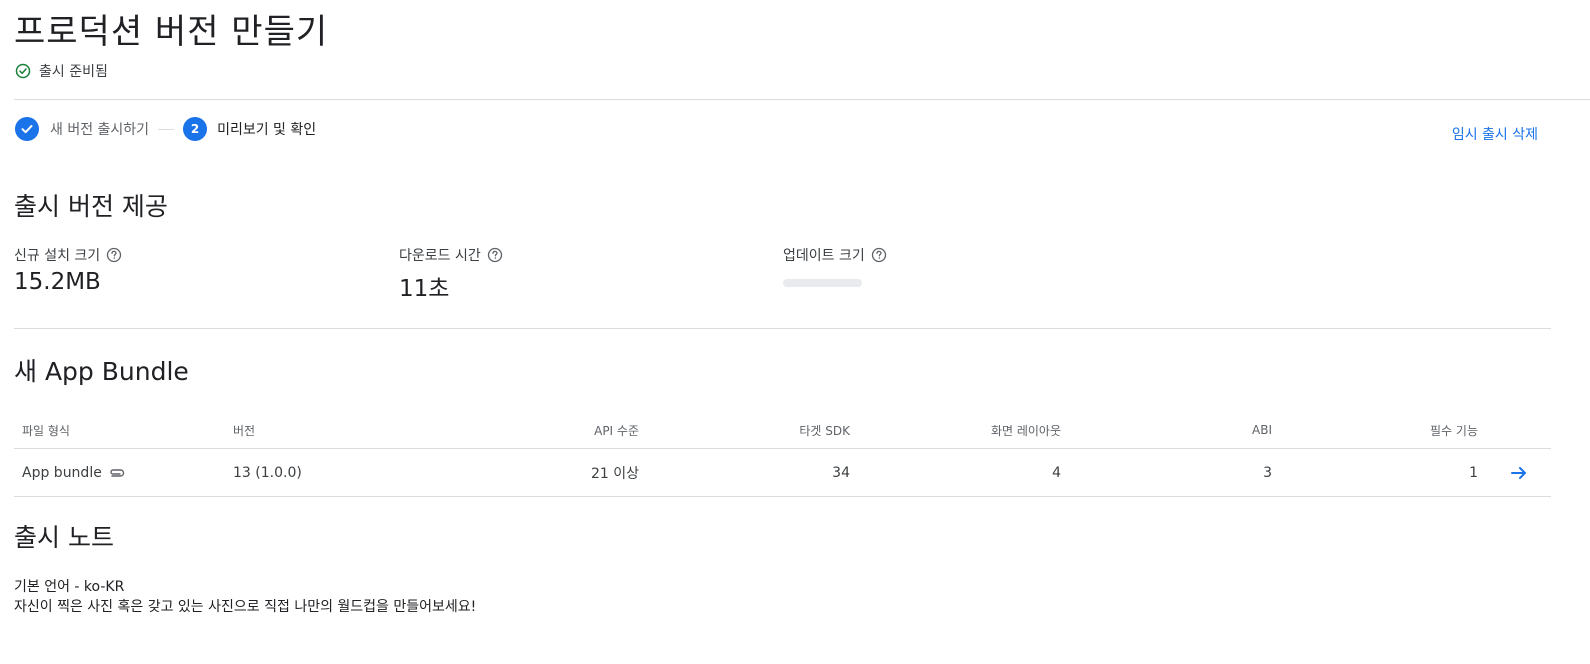 This screenshot has width=1590, height=664. What do you see at coordinates (57, 282) in the screenshot?
I see `new-install-size-value: 15.2MB` at bounding box center [57, 282].